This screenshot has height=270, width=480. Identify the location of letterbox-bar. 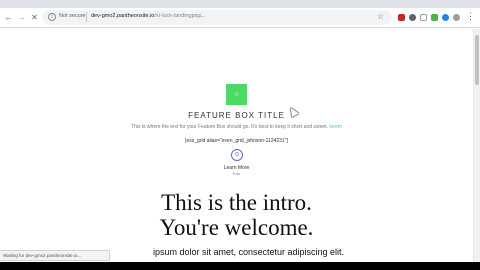
(240, 266).